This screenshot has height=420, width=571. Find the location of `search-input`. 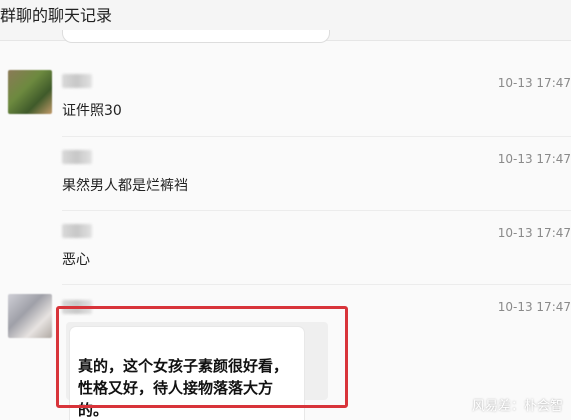

search-input is located at coordinates (196, 36).